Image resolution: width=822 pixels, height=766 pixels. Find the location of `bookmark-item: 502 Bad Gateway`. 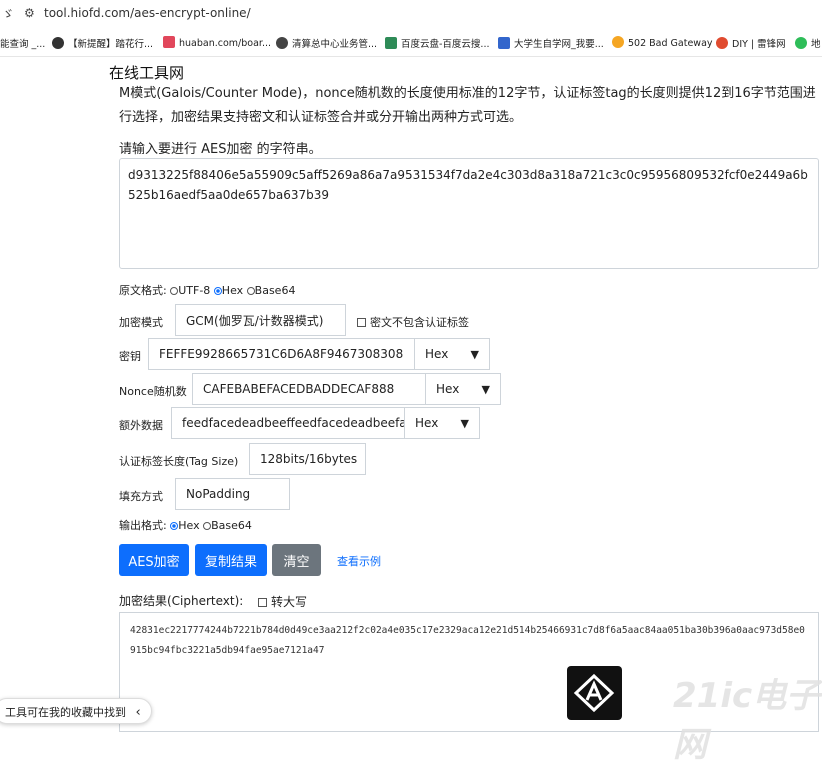

bookmark-item: 502 Bad Gateway is located at coordinates (662, 42).